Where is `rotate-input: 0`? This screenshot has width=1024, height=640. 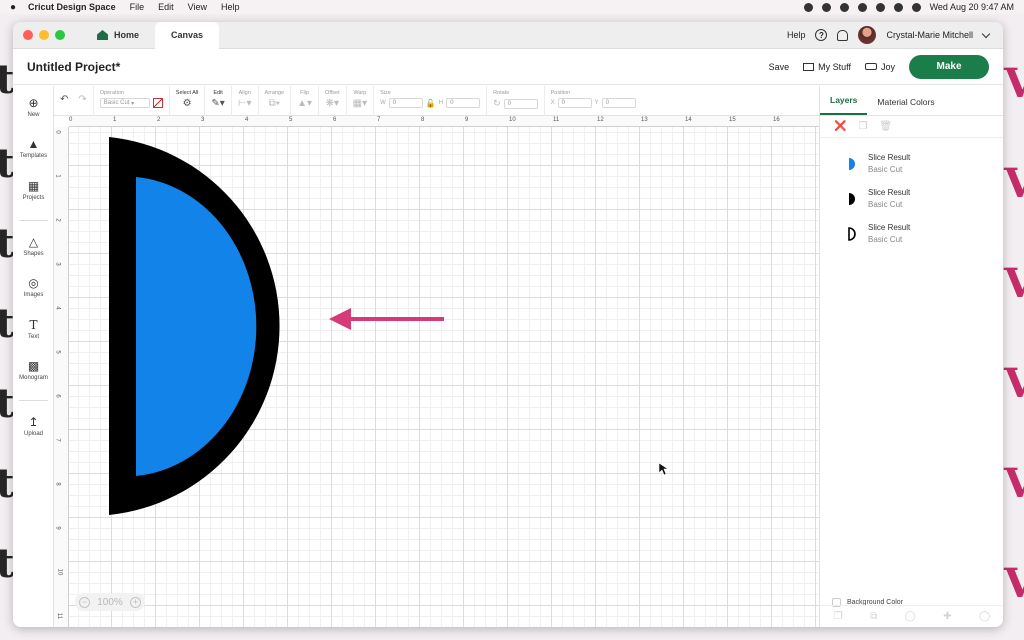 rotate-input: 0 is located at coordinates (520, 103).